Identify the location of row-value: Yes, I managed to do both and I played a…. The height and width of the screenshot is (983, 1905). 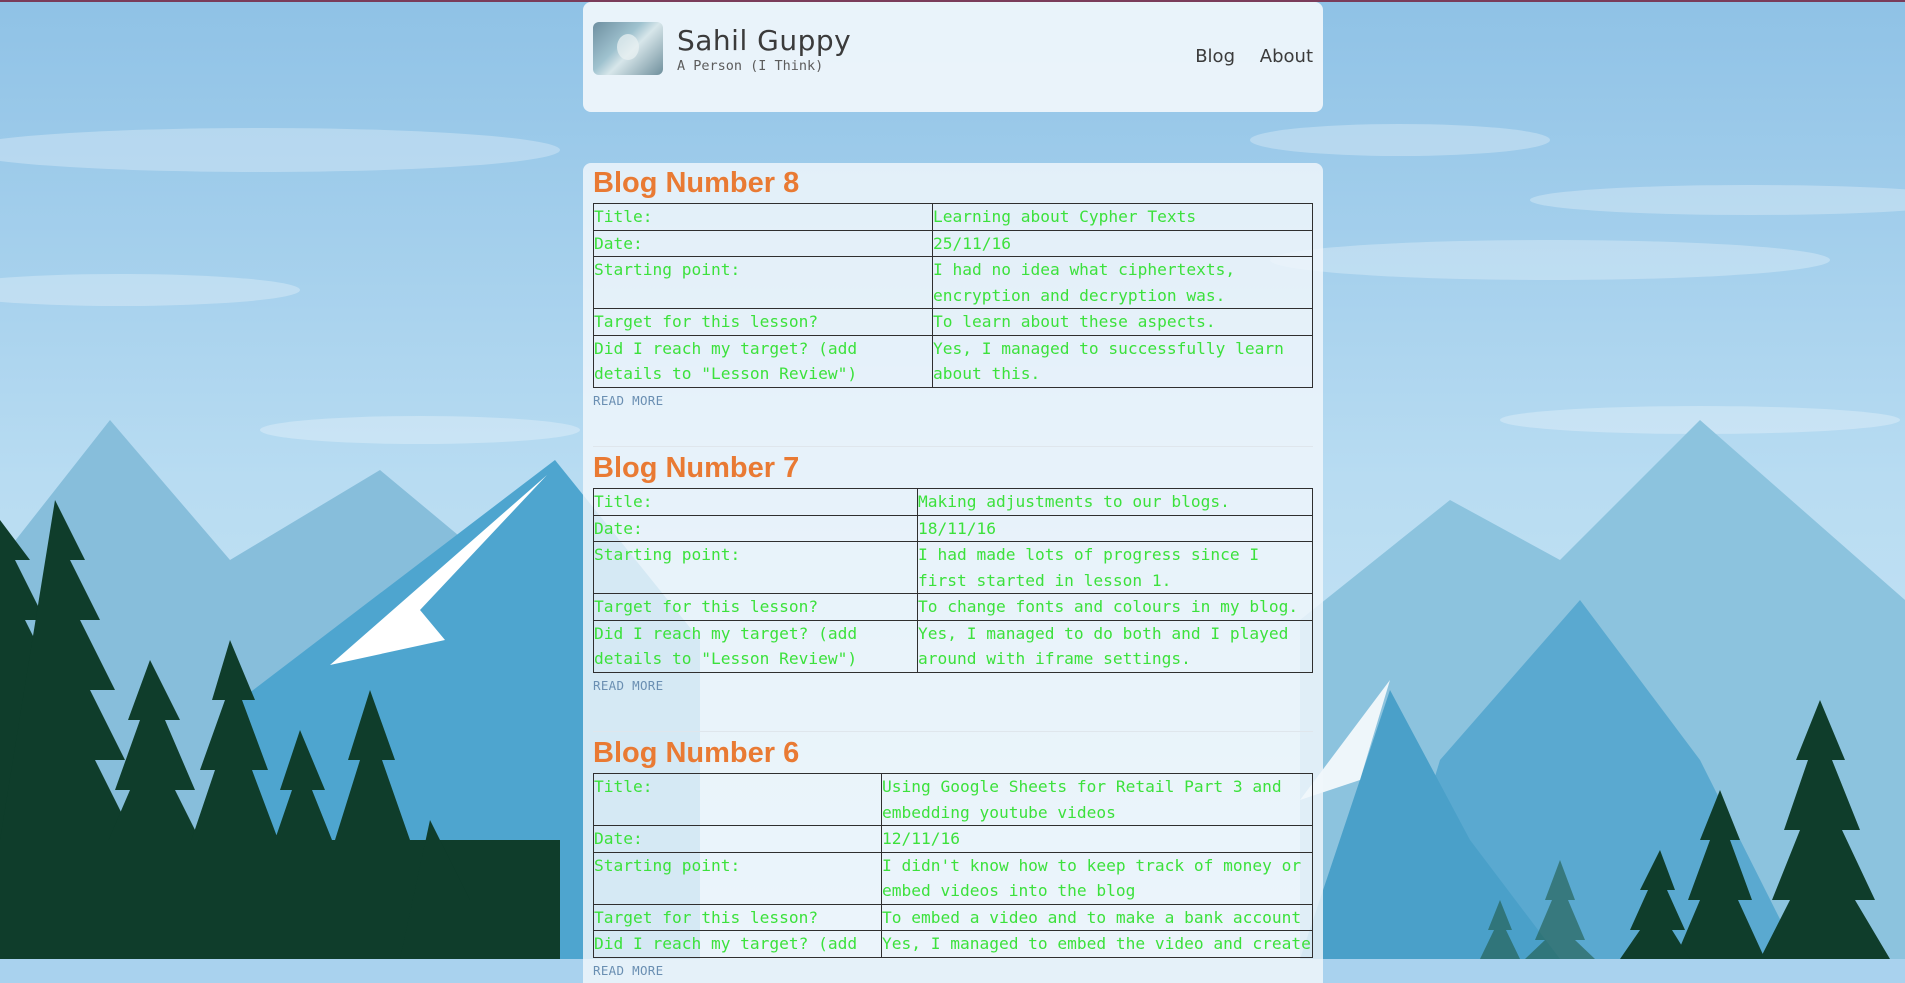
(1115, 646).